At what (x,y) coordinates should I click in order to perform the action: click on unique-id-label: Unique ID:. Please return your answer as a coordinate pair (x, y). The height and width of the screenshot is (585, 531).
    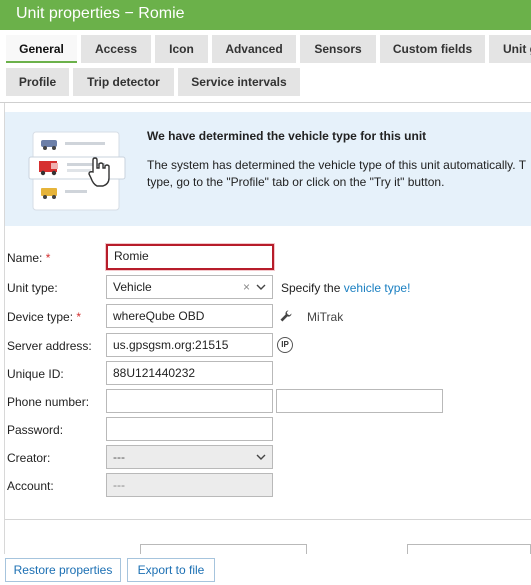
    Looking at the image, I should click on (35, 374).